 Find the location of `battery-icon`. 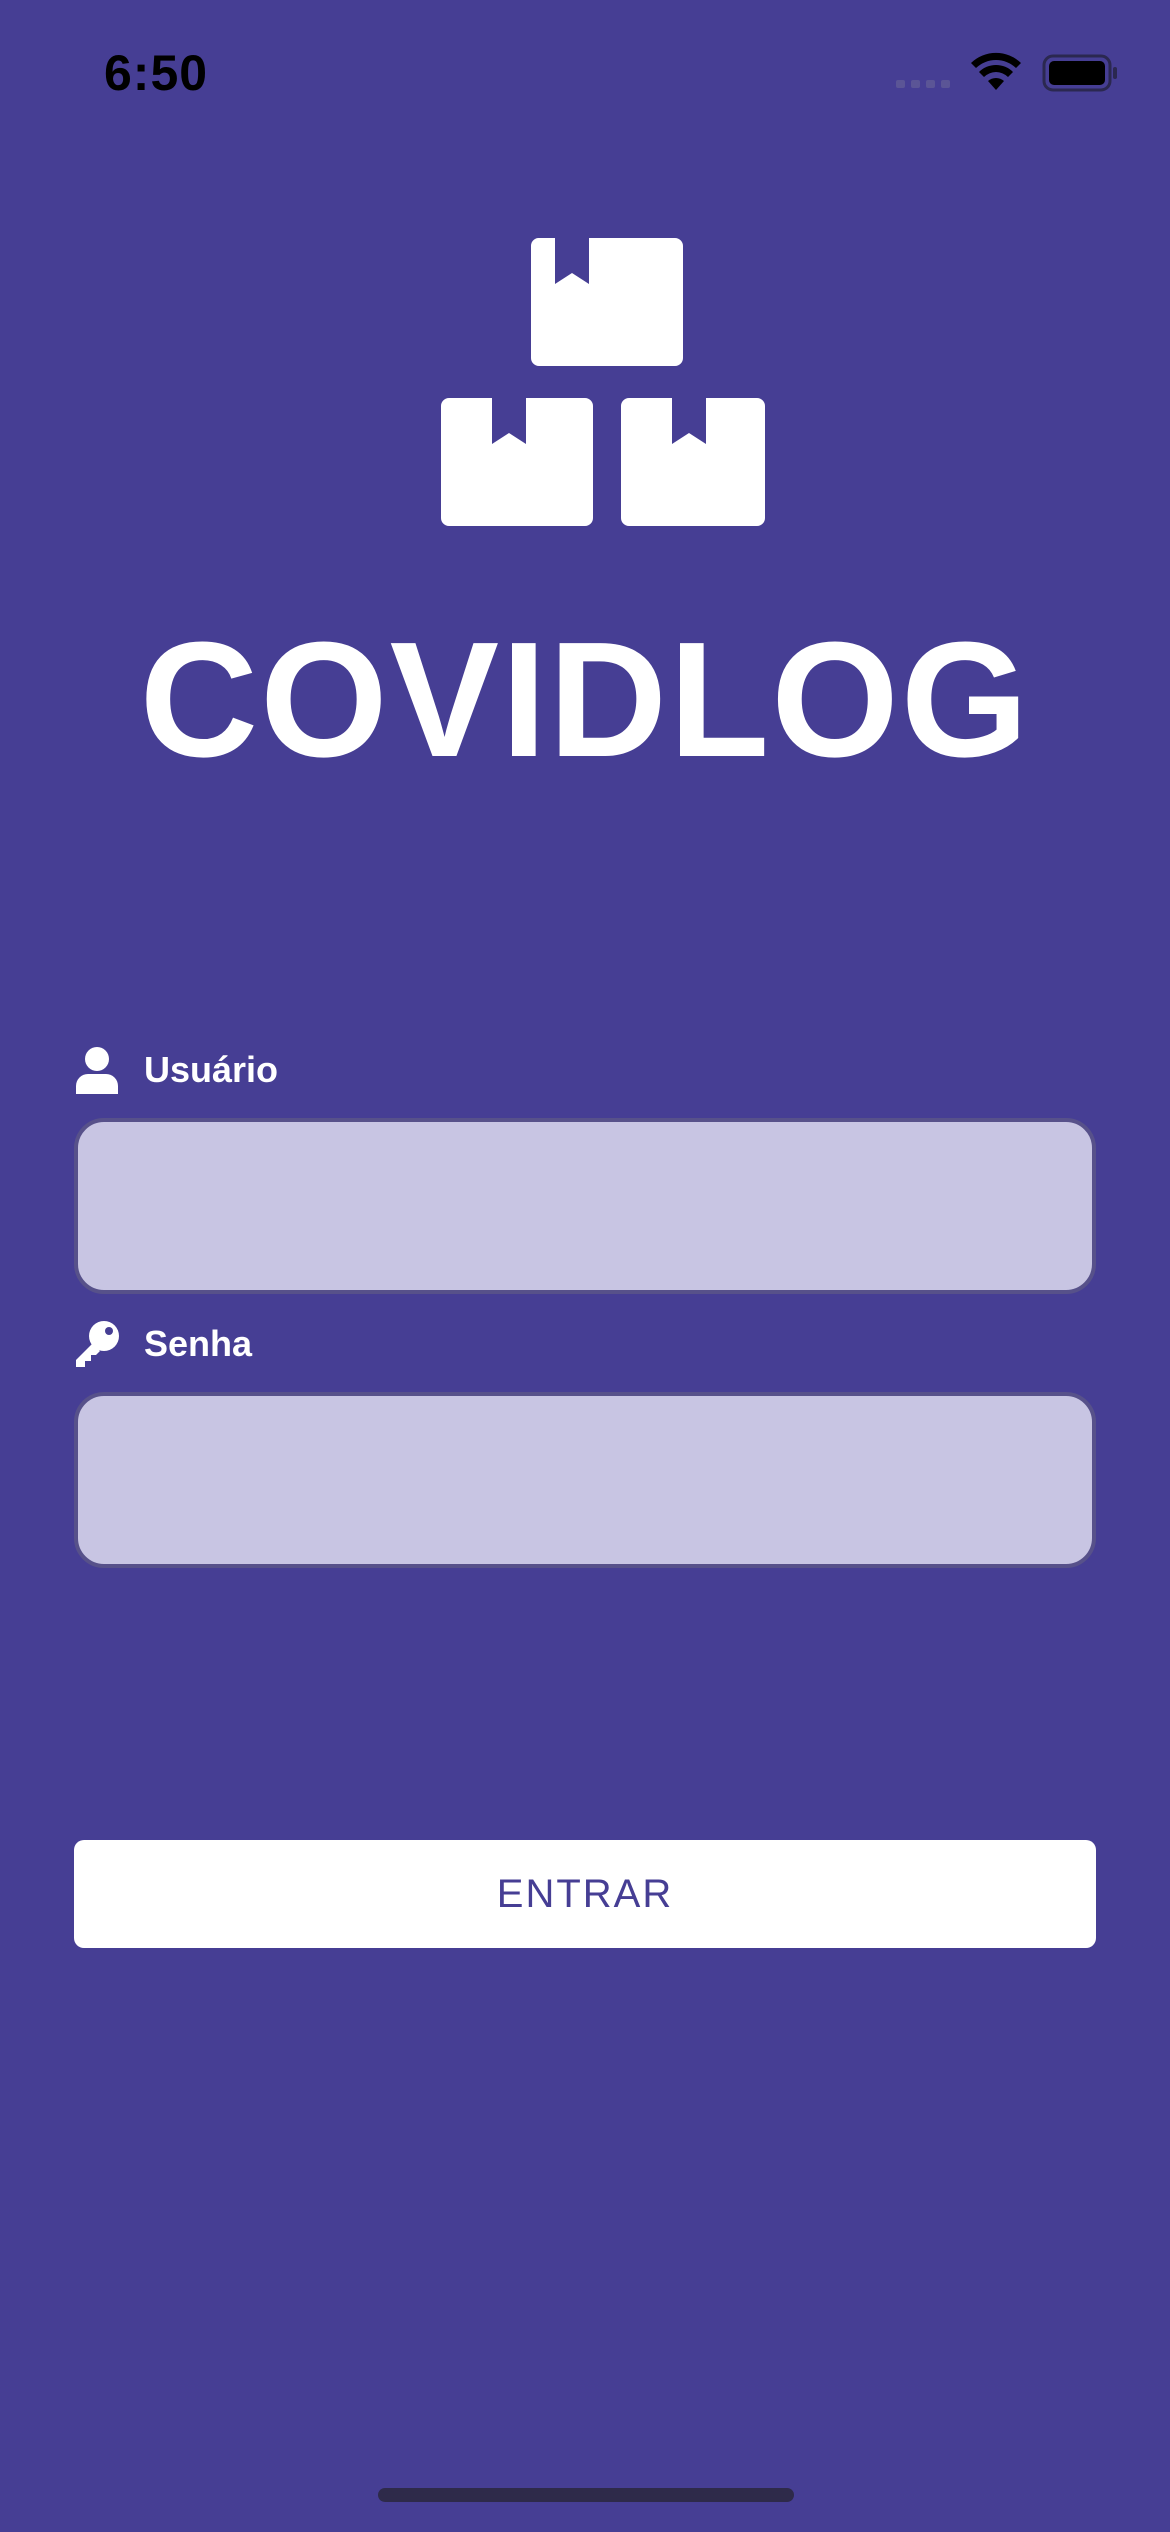

battery-icon is located at coordinates (1079, 73).